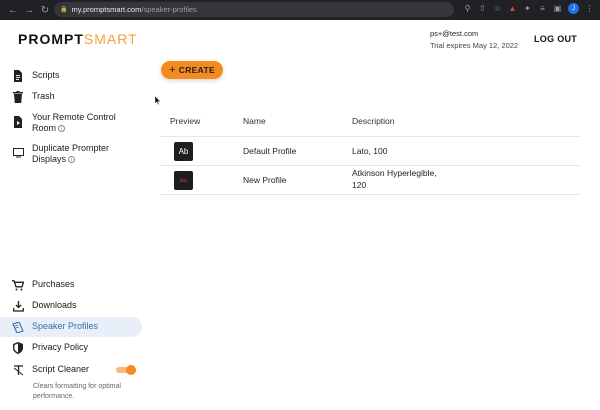  What do you see at coordinates (46, 75) in the screenshot?
I see `sidebar-item-label: Scripts` at bounding box center [46, 75].